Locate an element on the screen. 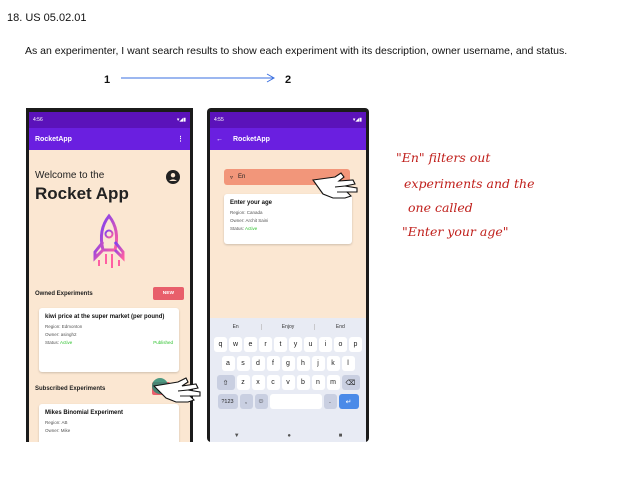 The image size is (617, 483). key-row-4: ?123 , ☺ . ↵ is located at coordinates (288, 401).